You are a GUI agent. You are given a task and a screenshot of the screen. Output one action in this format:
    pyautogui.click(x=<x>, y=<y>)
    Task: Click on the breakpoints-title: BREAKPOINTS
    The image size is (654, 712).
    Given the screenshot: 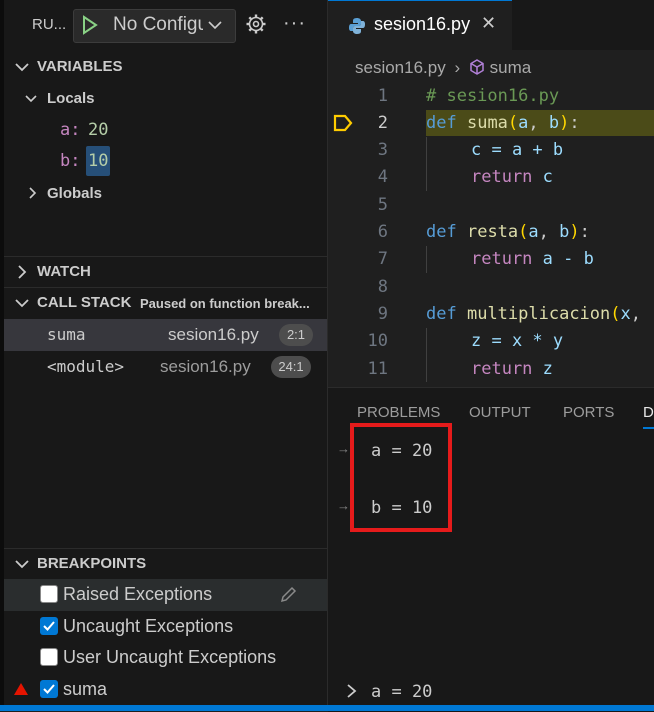 What is the action you would take?
    pyautogui.click(x=92, y=563)
    